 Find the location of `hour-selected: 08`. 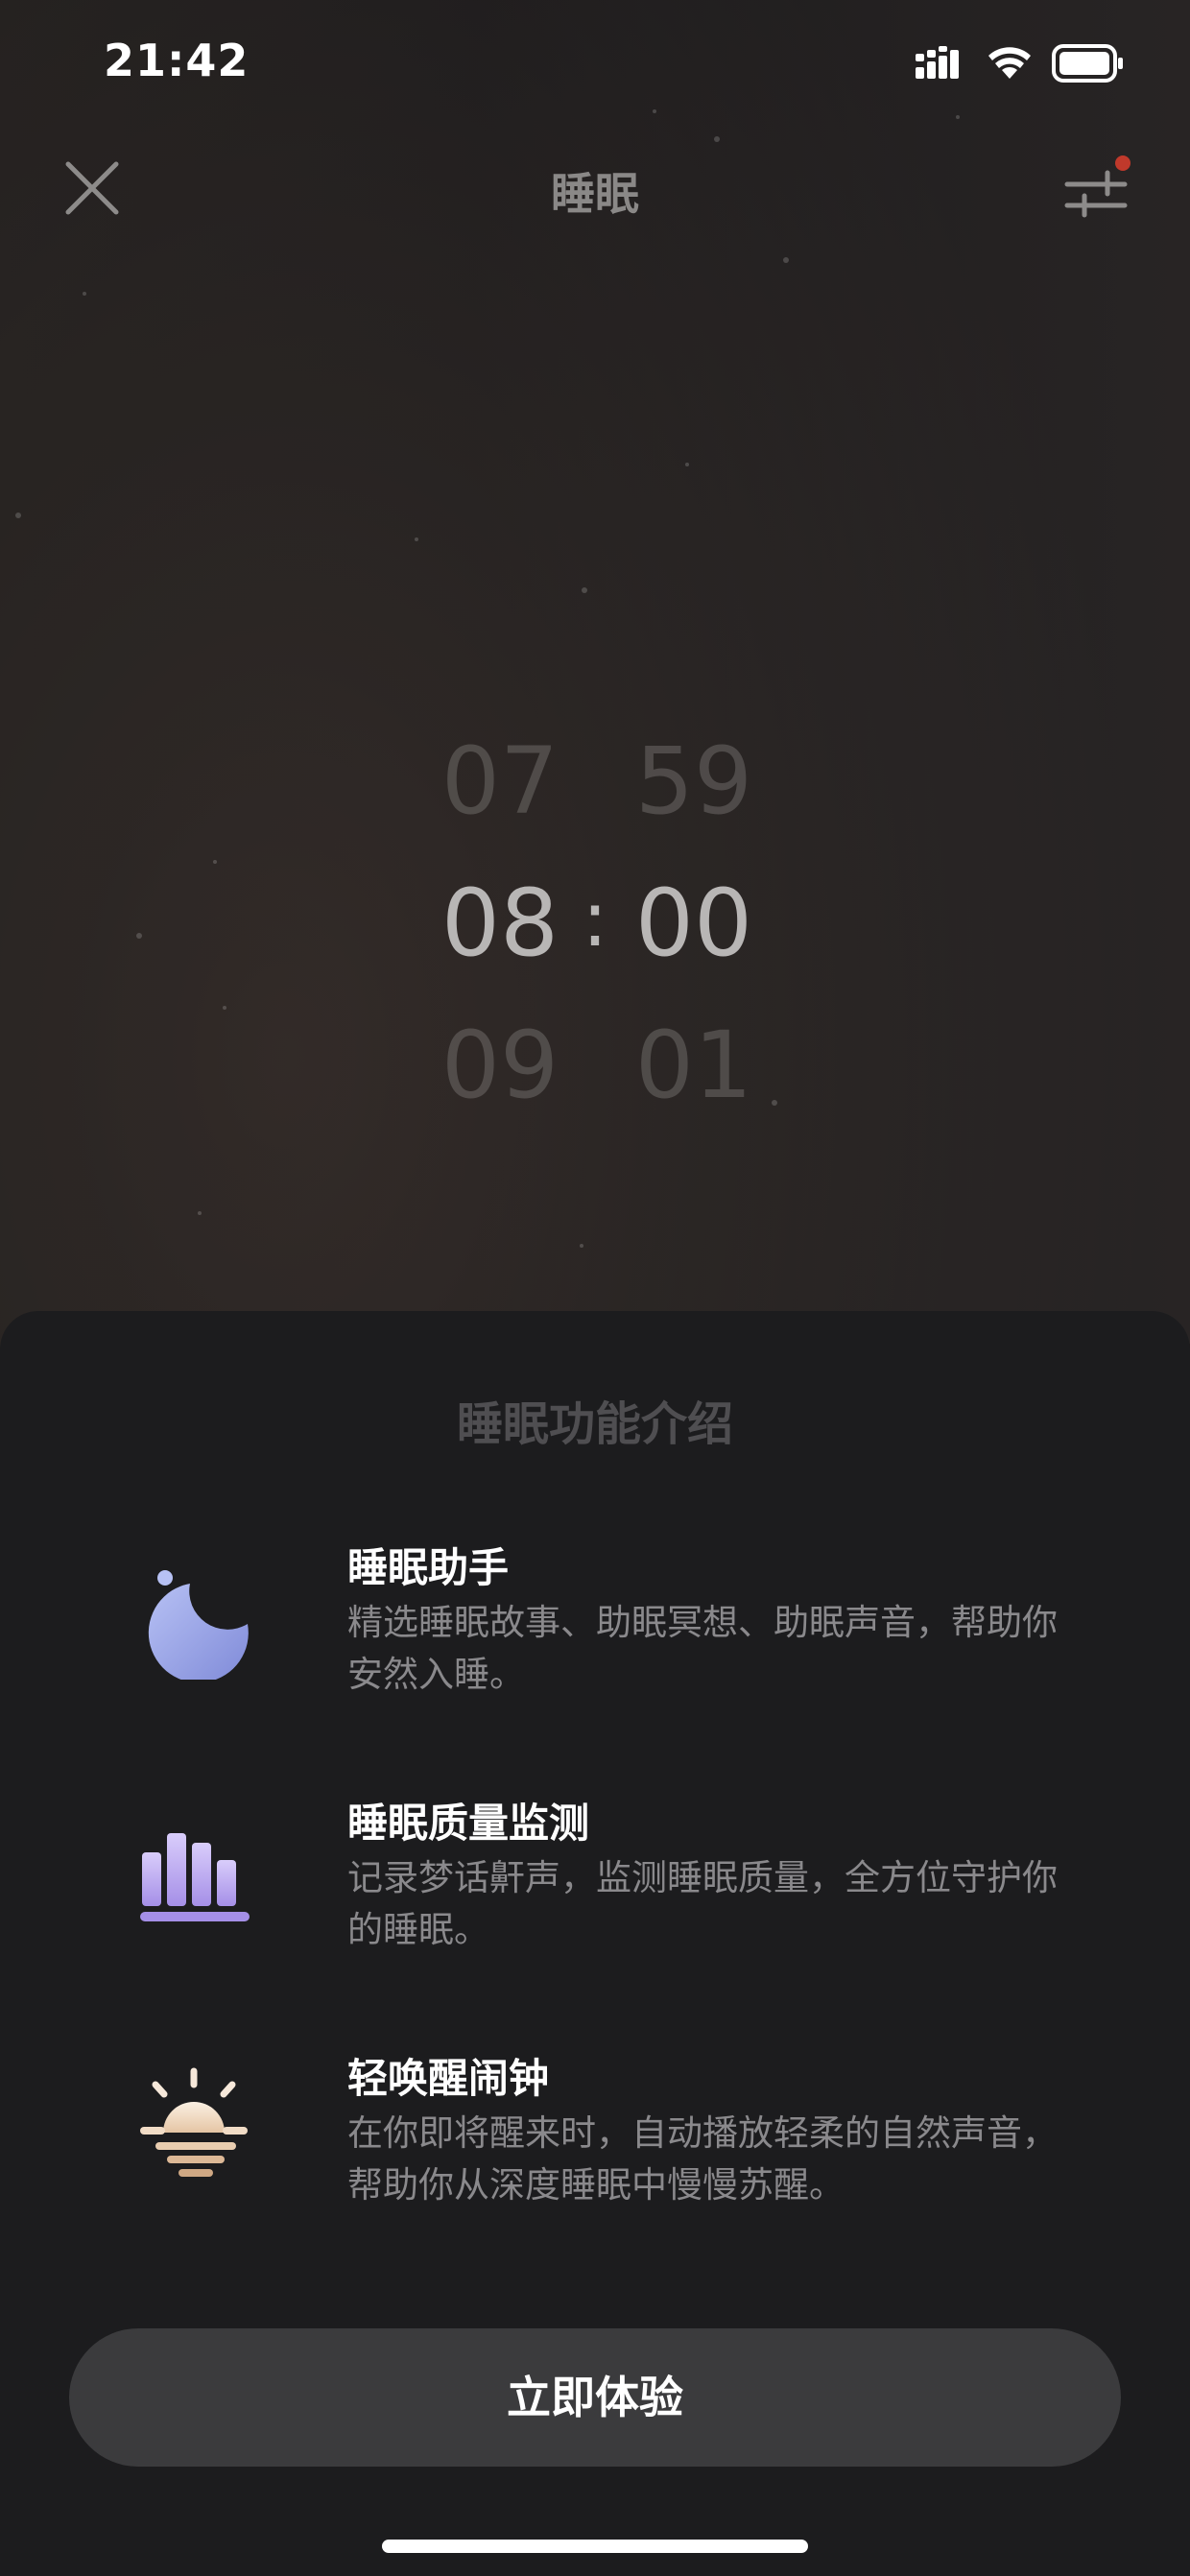

hour-selected: 08 is located at coordinates (500, 923).